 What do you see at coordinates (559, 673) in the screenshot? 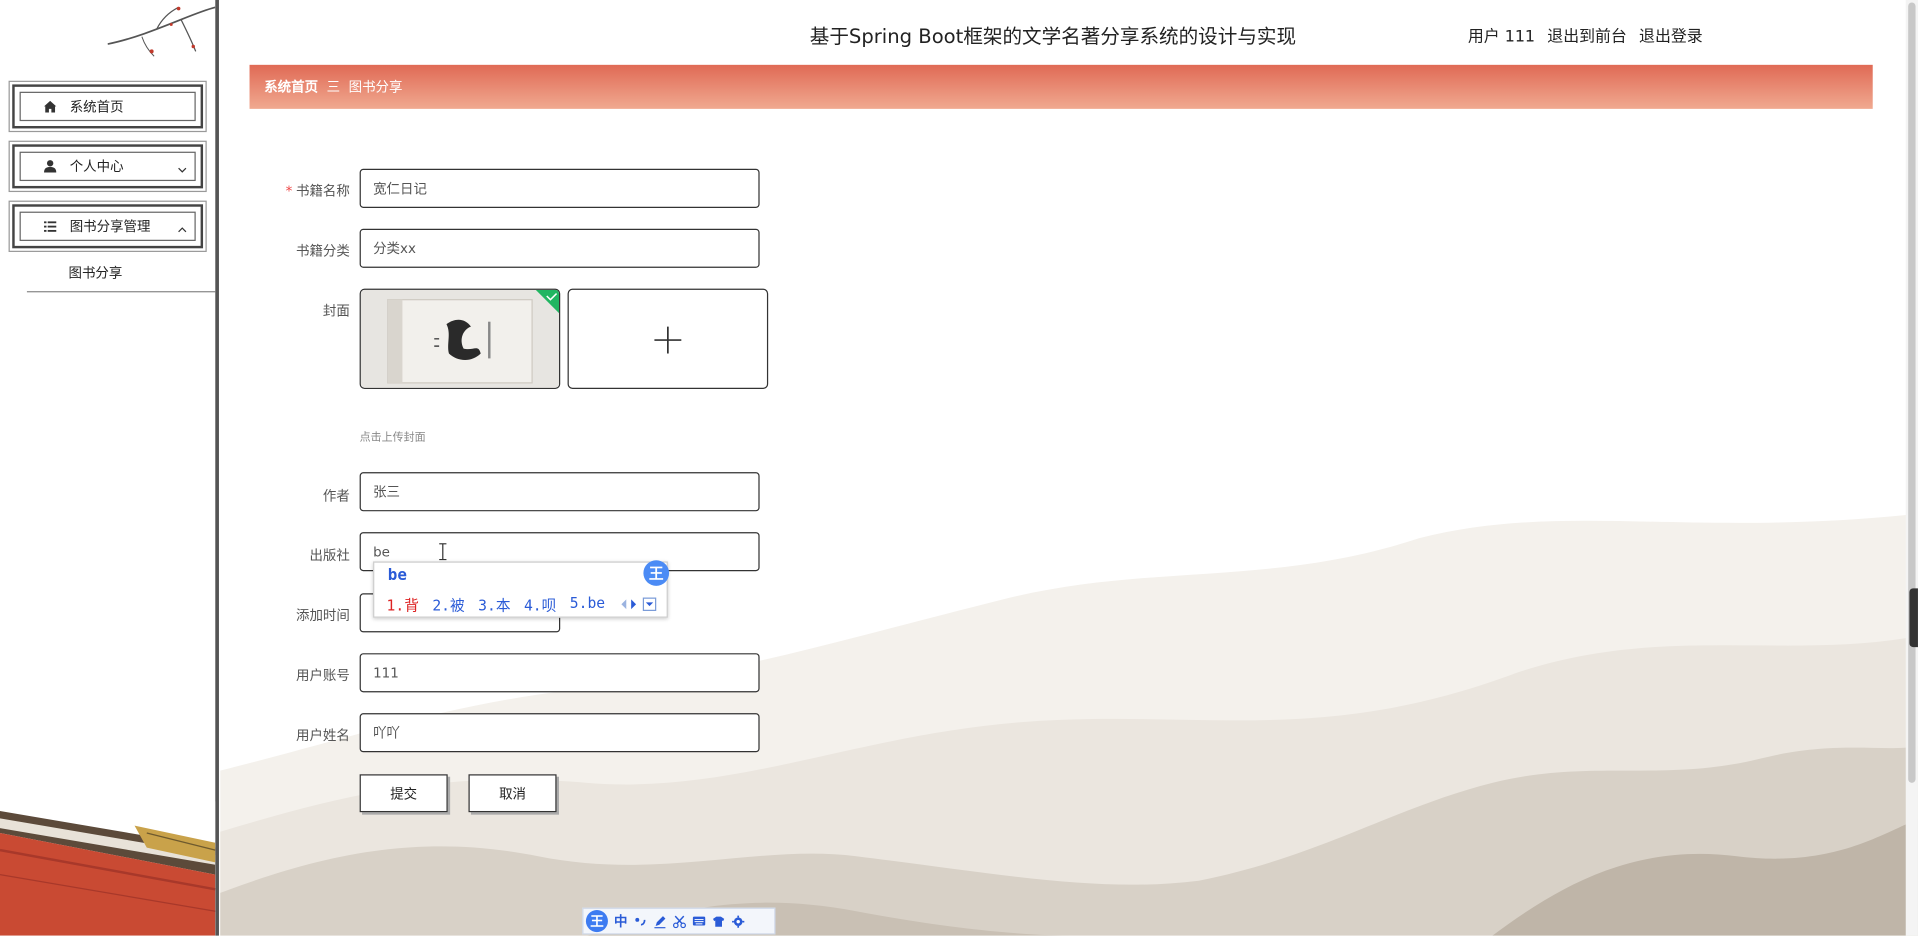
I see `account-input: 111` at bounding box center [559, 673].